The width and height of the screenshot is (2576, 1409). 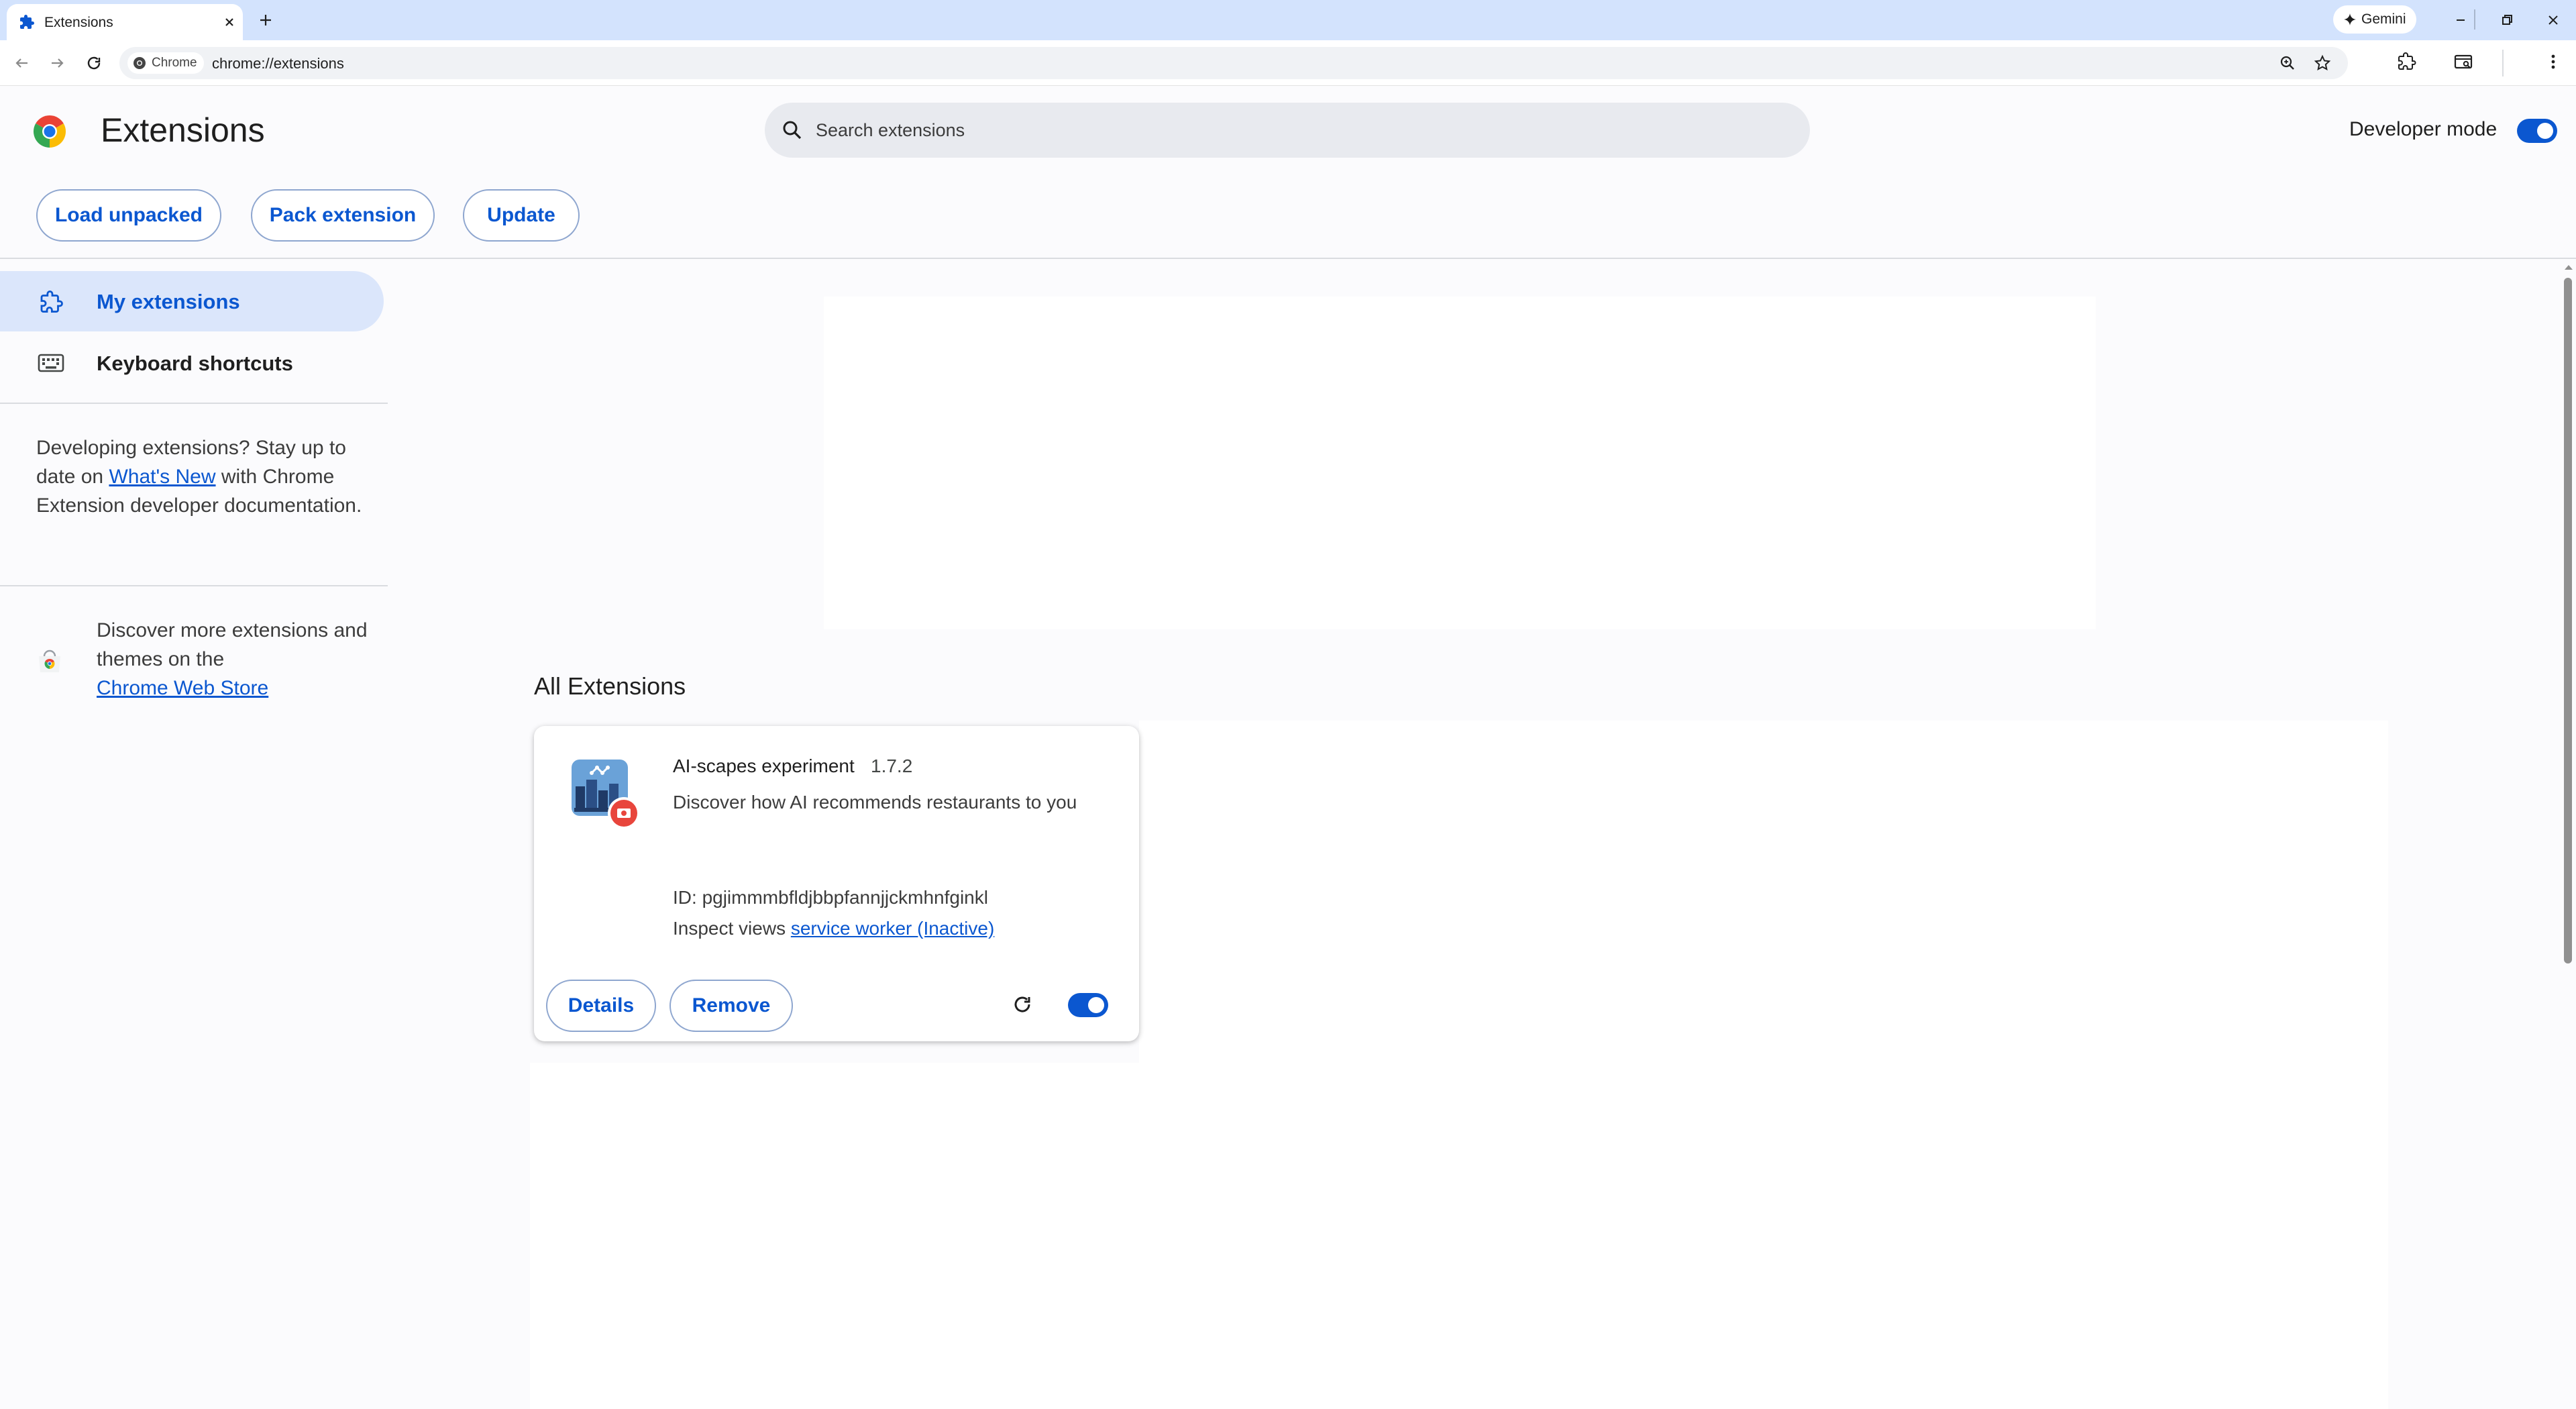 I want to click on search-bar, so click(x=1287, y=130).